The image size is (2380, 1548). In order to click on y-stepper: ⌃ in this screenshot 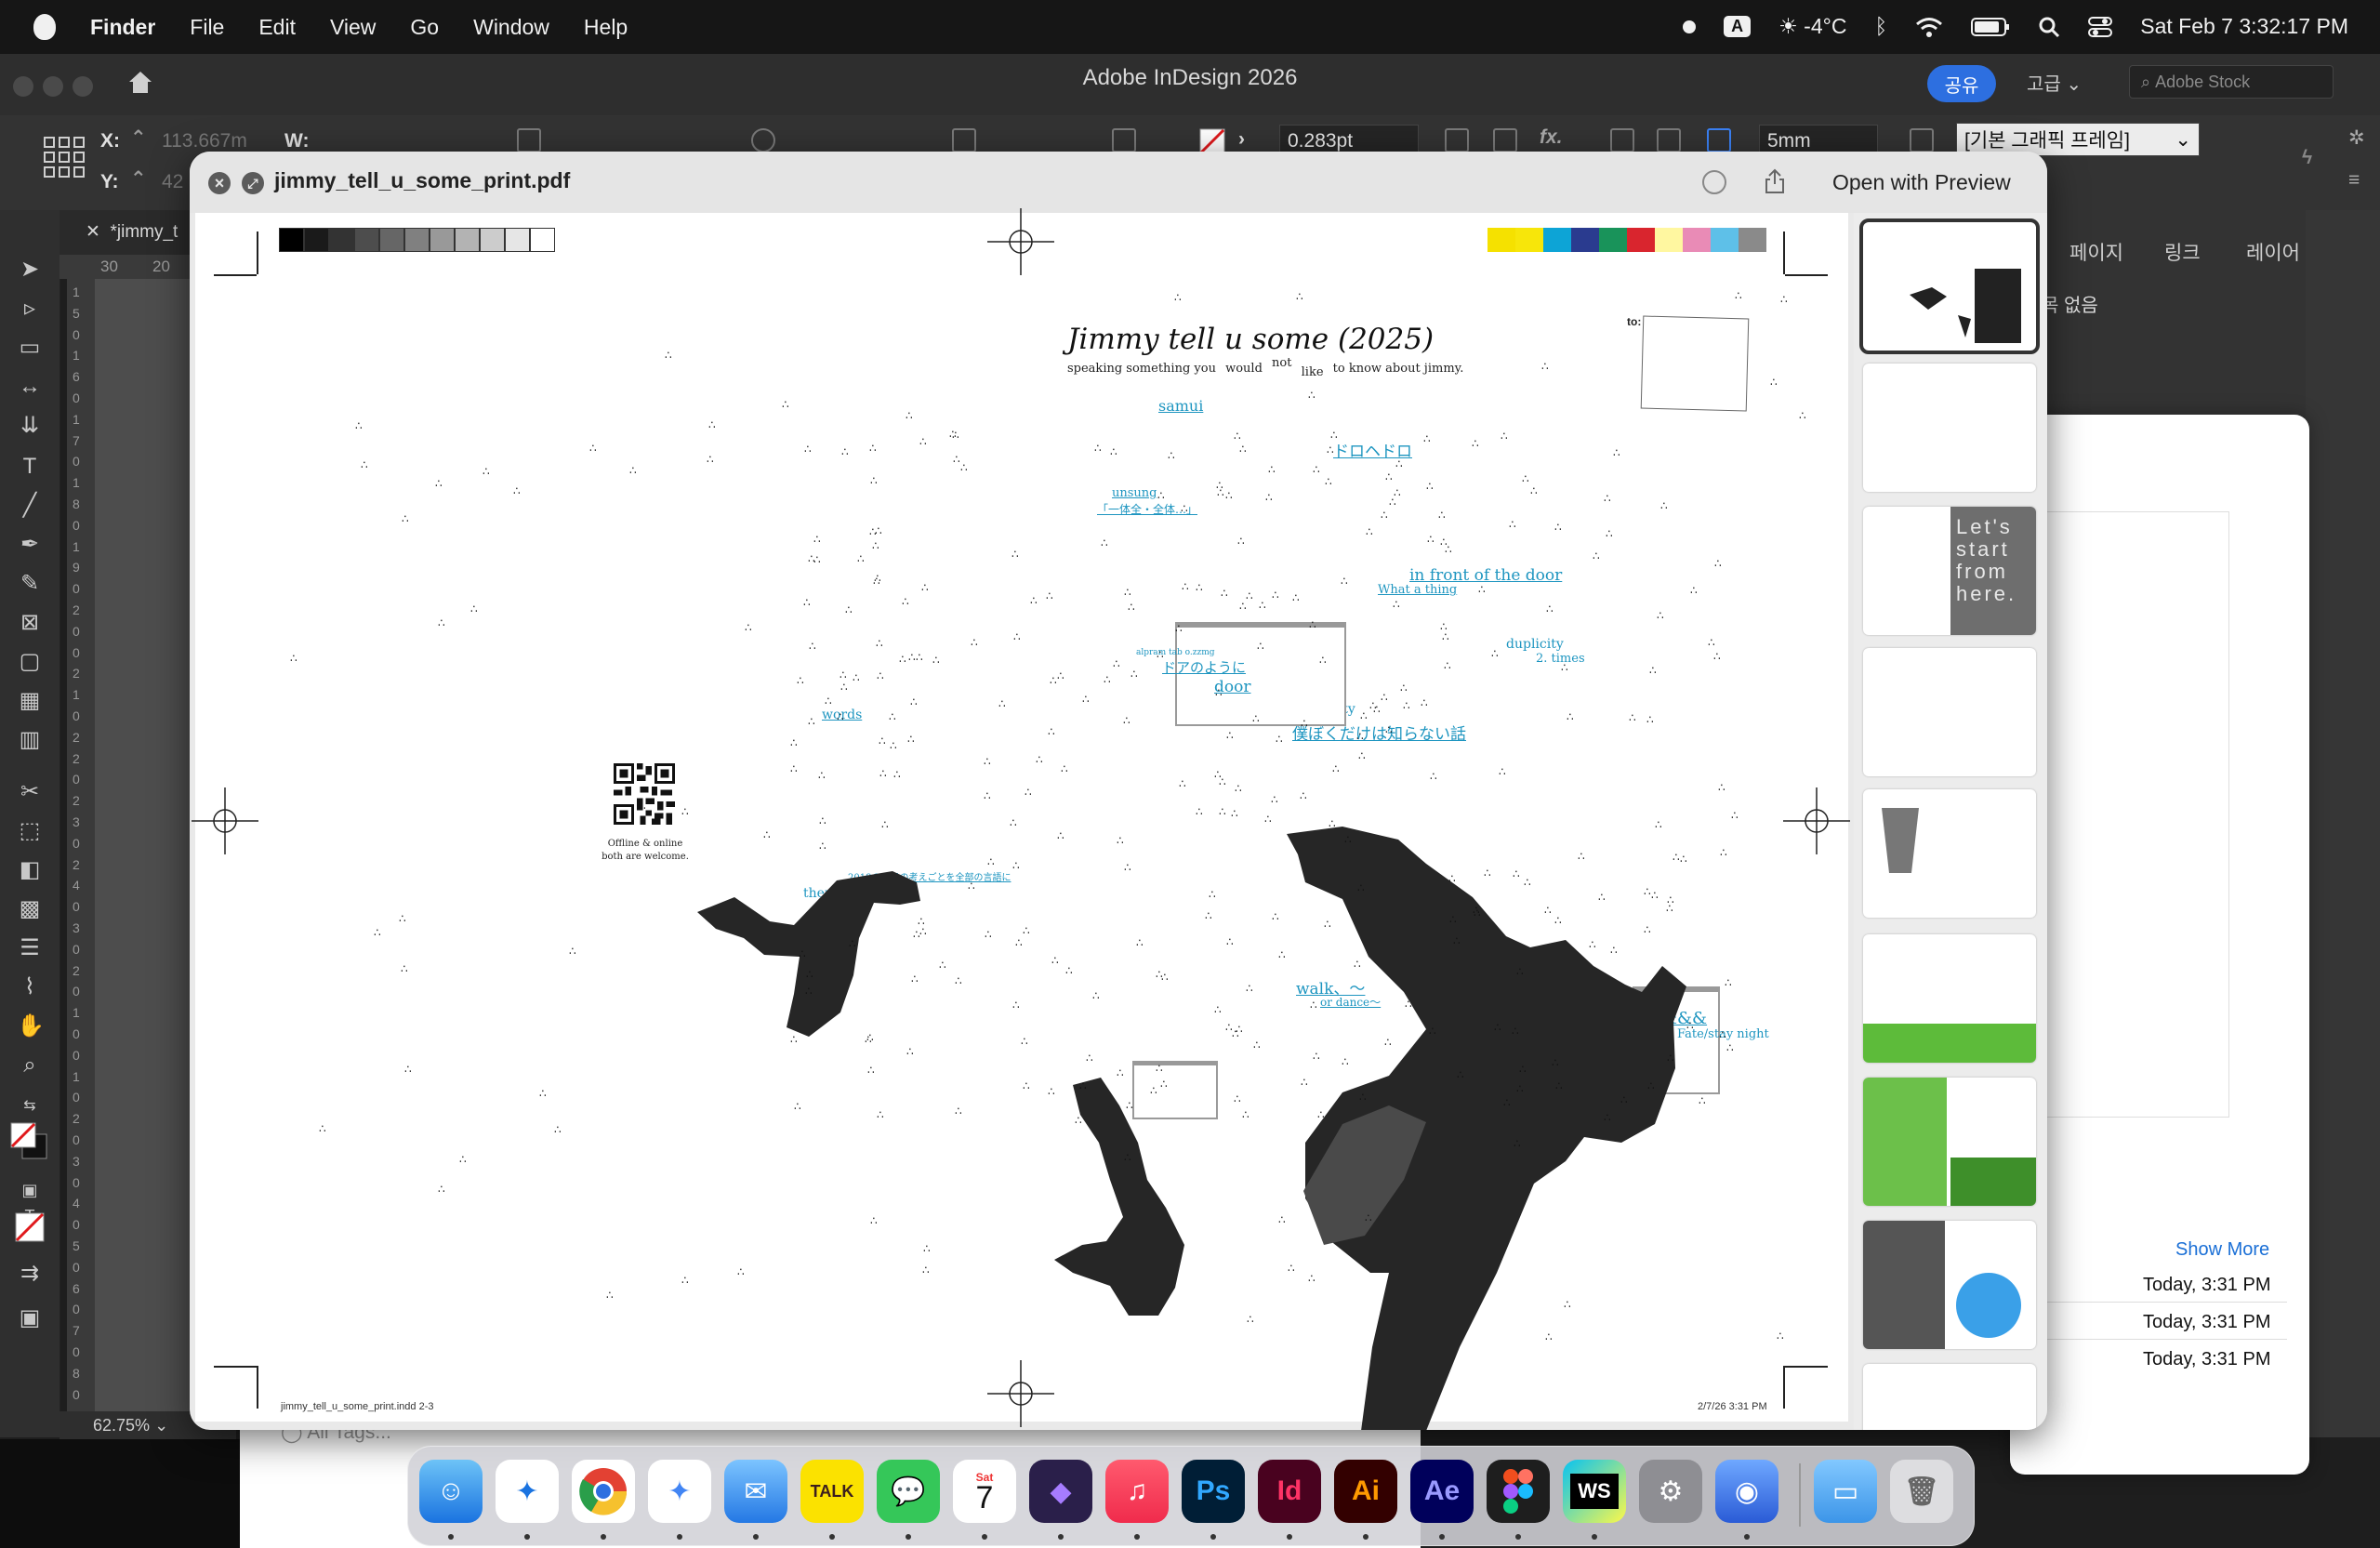, I will do `click(138, 179)`.